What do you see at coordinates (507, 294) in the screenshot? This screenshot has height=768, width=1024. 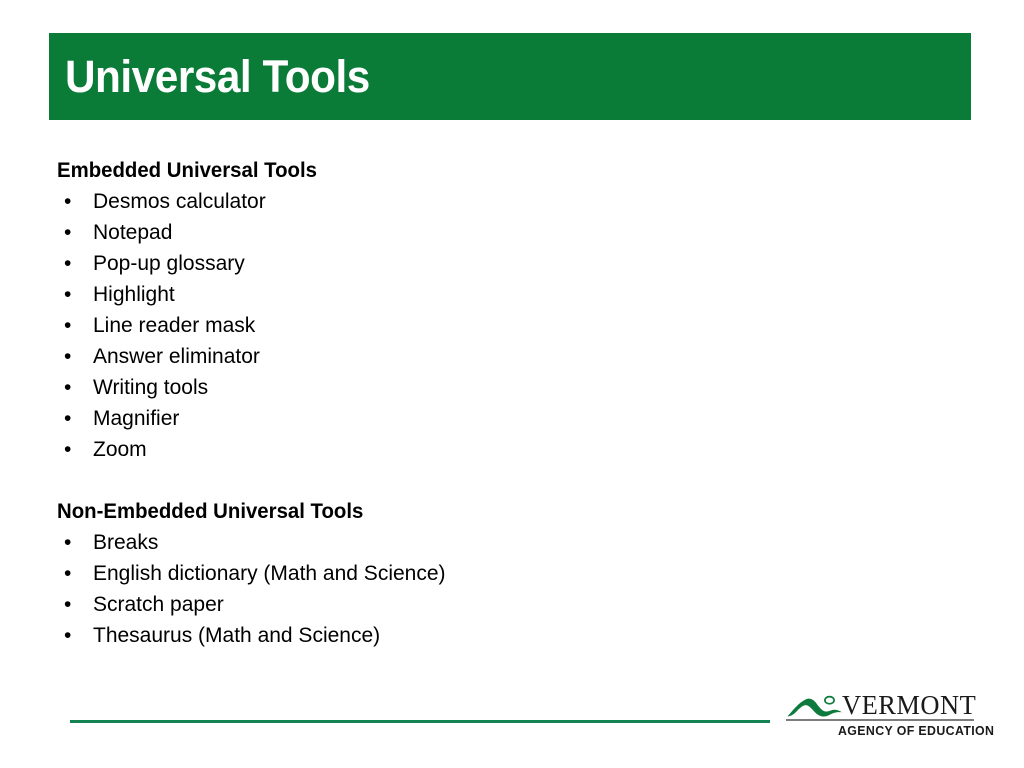 I see `list-item: • Highlight` at bounding box center [507, 294].